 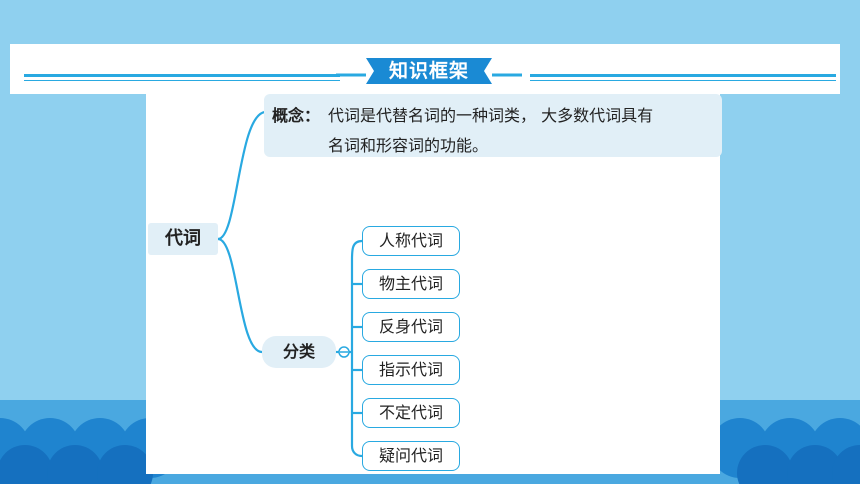 What do you see at coordinates (411, 327) in the screenshot?
I see `leaf-node: 反身代词` at bounding box center [411, 327].